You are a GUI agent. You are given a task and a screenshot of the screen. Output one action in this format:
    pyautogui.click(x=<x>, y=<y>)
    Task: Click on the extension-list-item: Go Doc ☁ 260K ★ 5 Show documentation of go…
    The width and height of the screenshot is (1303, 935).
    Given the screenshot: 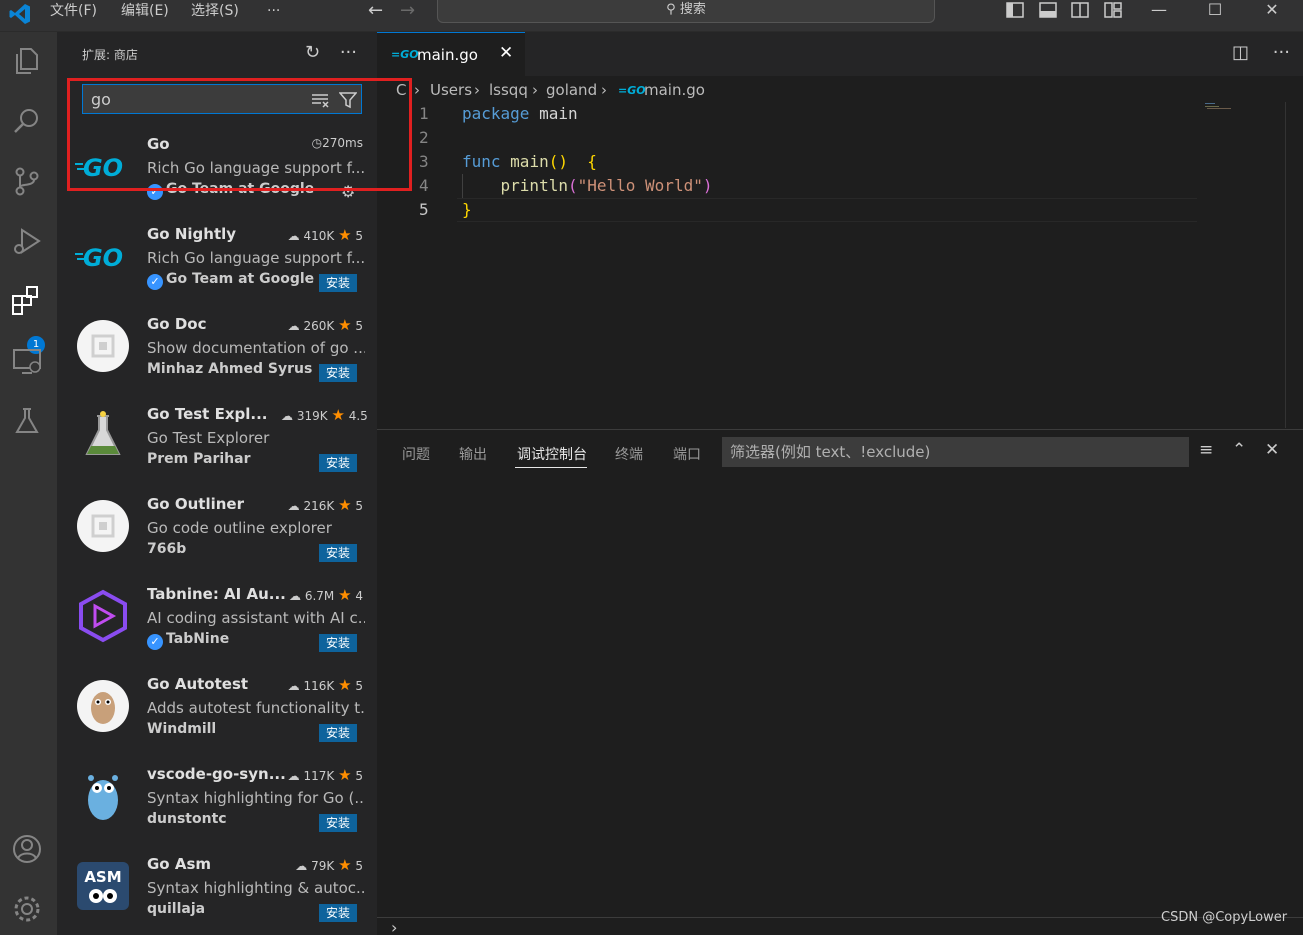 What is the action you would take?
    pyautogui.click(x=217, y=353)
    